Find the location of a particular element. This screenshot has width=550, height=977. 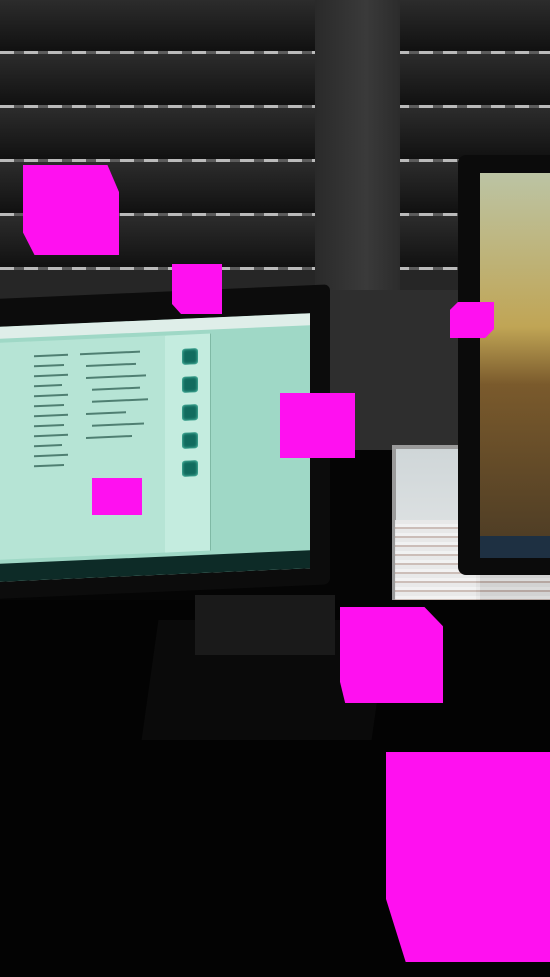

right-monitor-screen is located at coordinates (515, 365).